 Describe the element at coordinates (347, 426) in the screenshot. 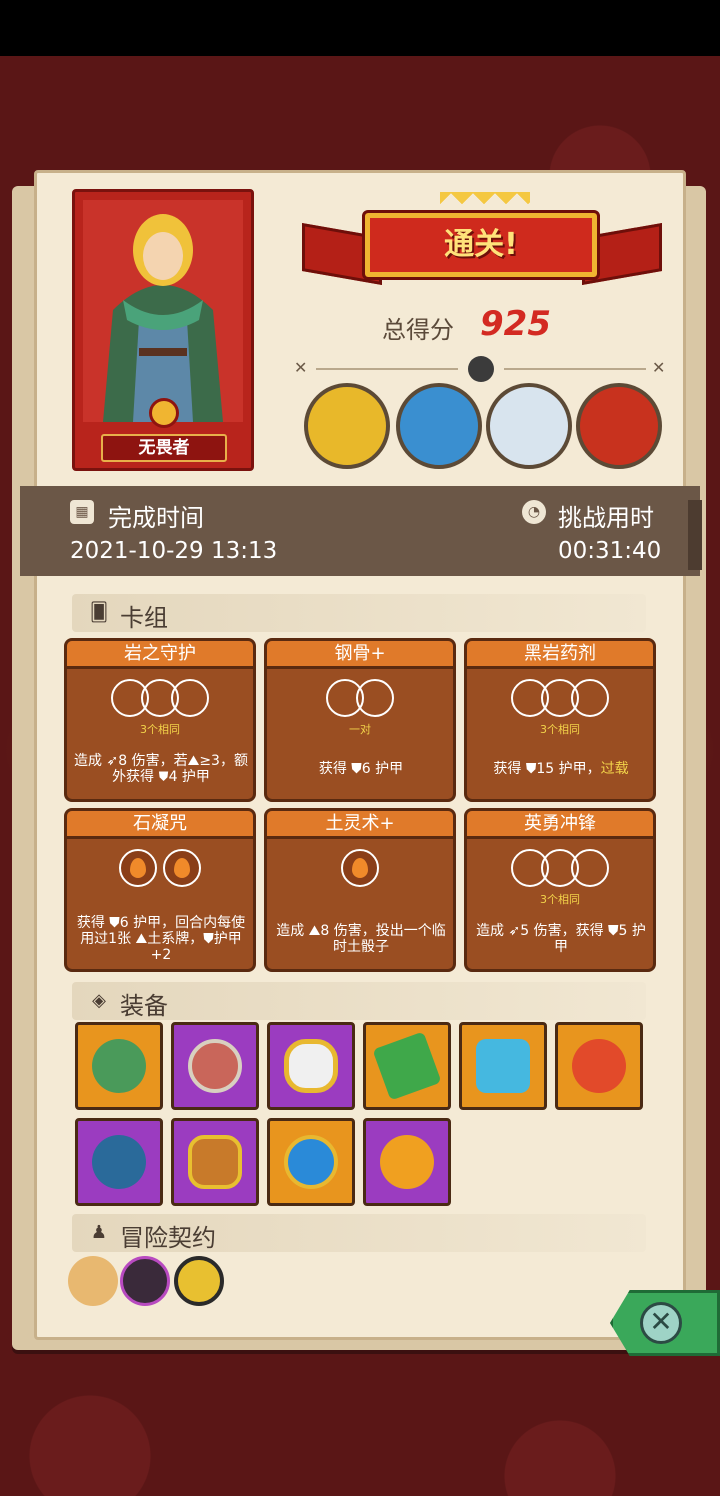

I see `boss-portrait-wizard` at that location.